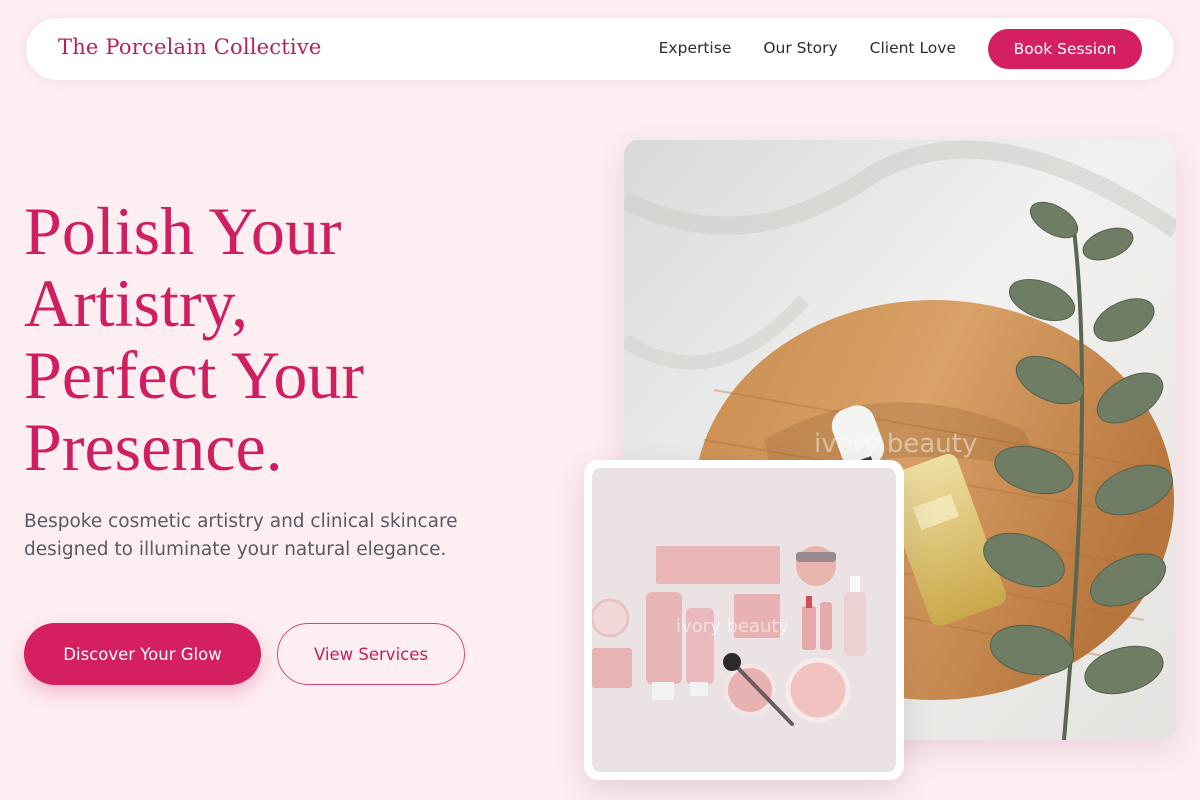 Image resolution: width=1200 pixels, height=800 pixels. What do you see at coordinates (136, 303) in the screenshot?
I see `hero-title-line: Artistry,` at bounding box center [136, 303].